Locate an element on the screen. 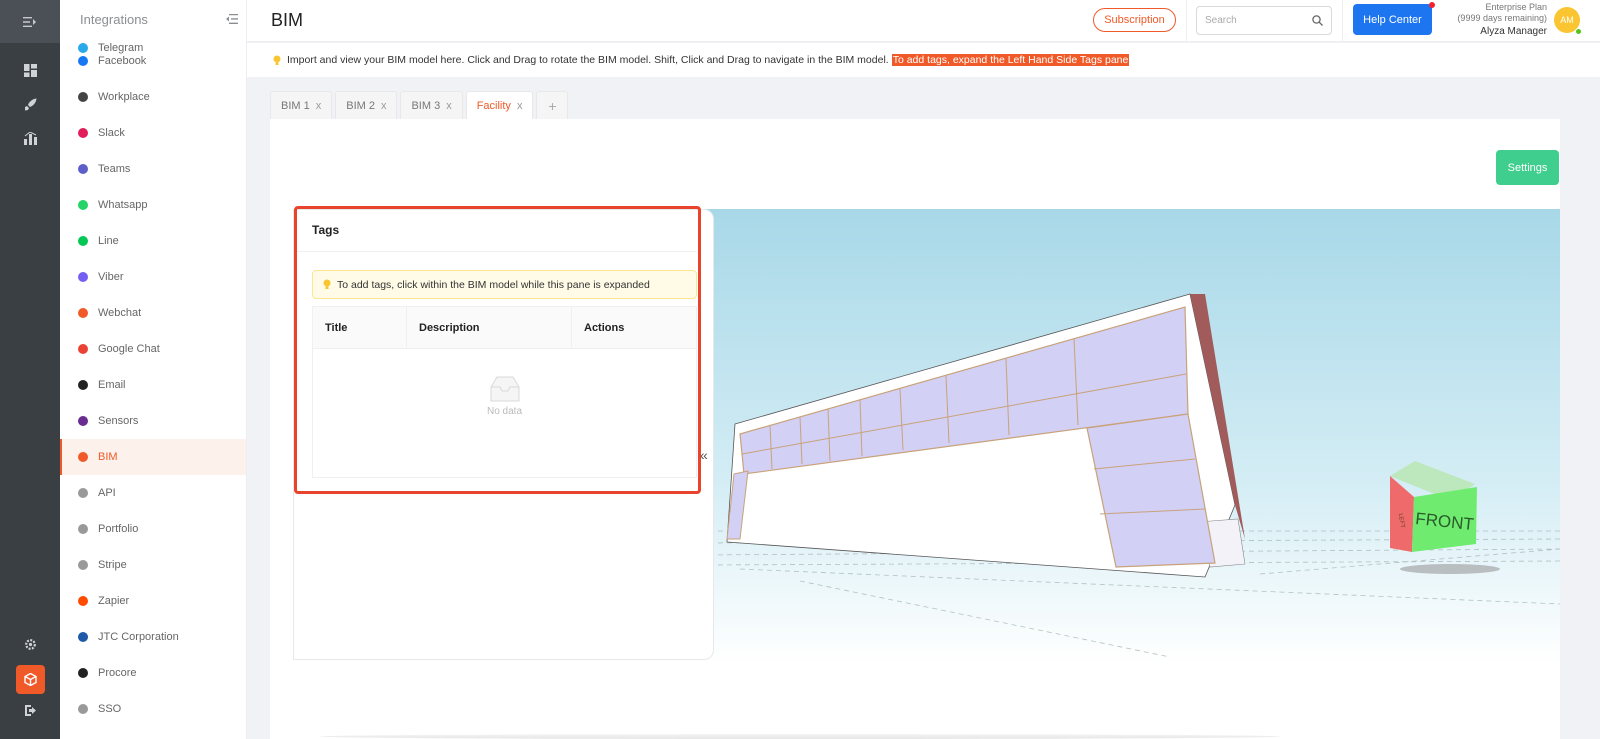  sidebar-item-google-chat: Google Chat is located at coordinates (153, 349).